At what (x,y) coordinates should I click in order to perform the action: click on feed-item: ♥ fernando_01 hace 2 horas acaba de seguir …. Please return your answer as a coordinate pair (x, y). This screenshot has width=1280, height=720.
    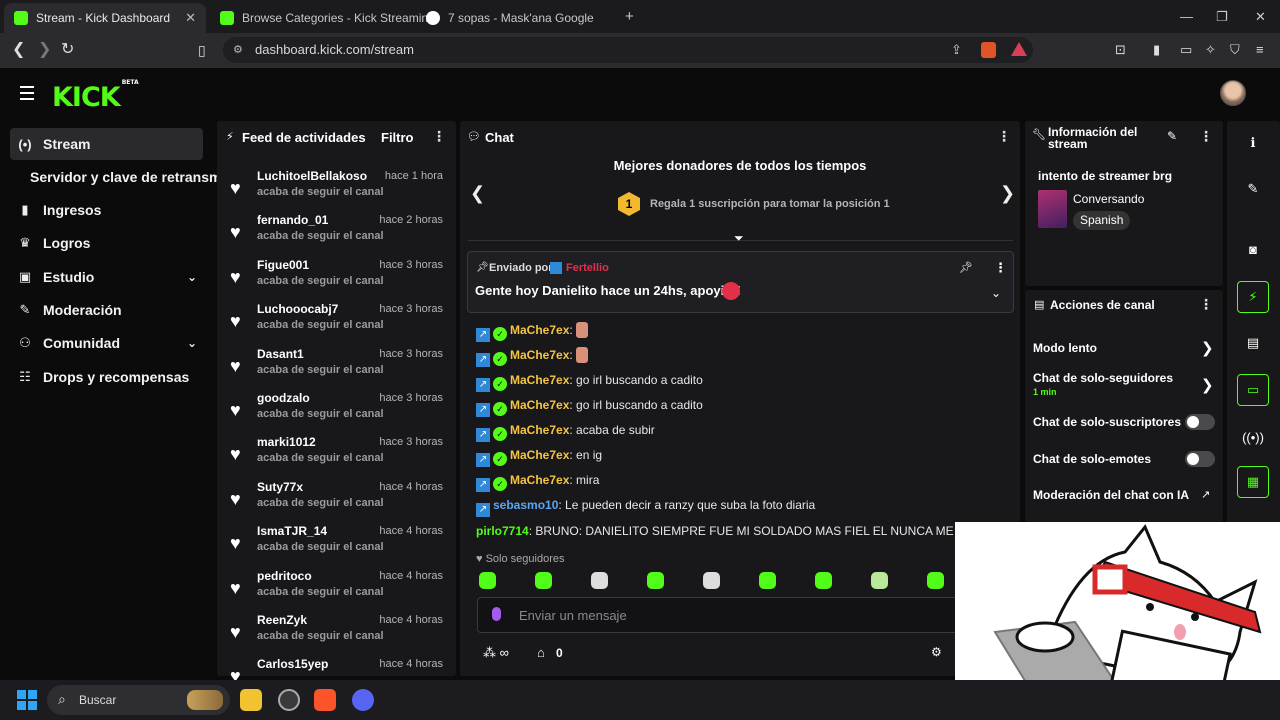
    Looking at the image, I should click on (336, 233).